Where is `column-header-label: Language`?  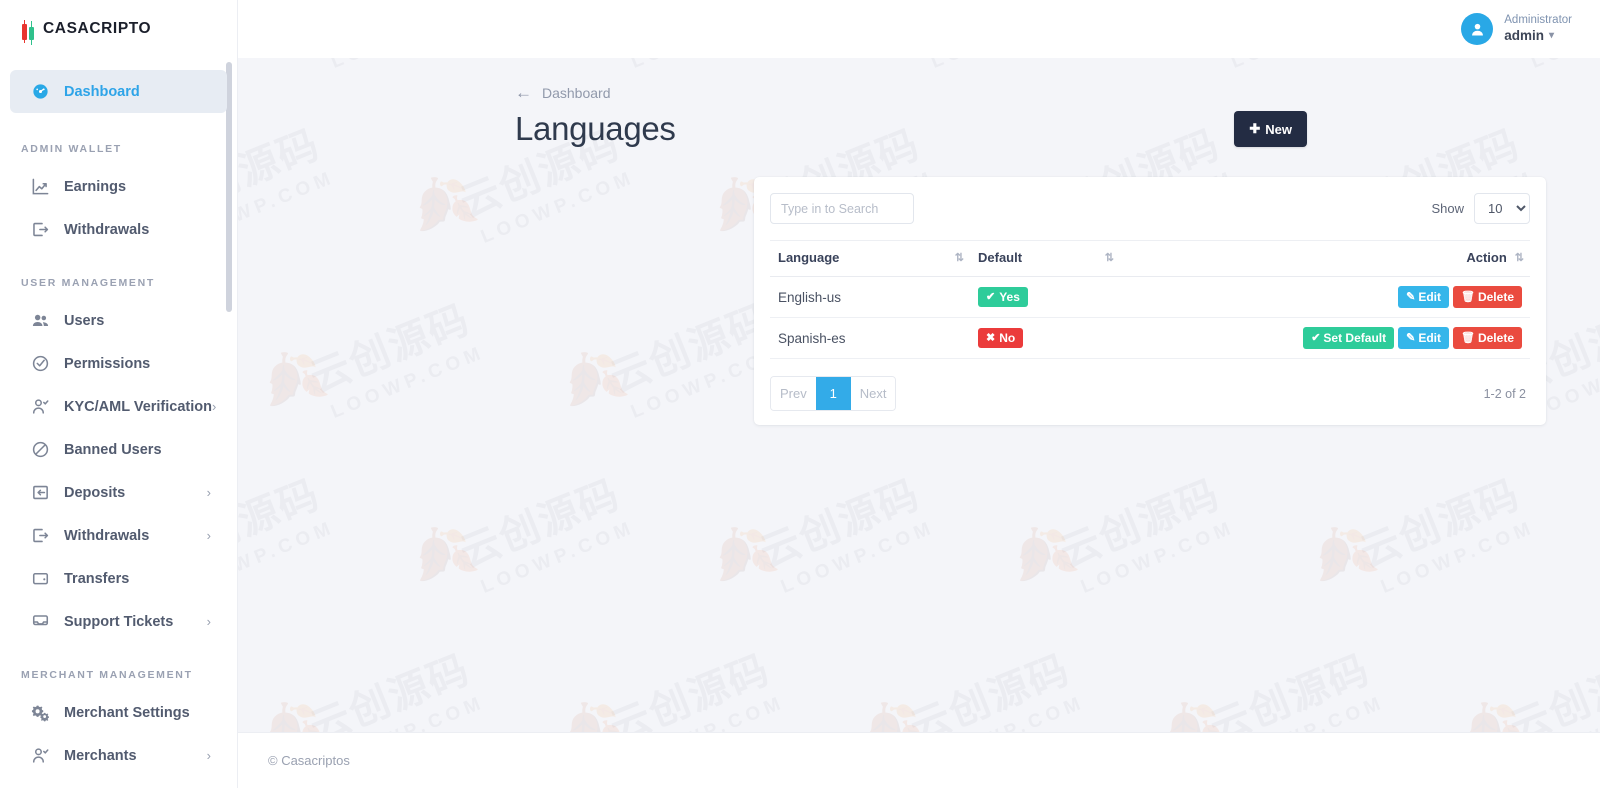
column-header-label: Language is located at coordinates (809, 257).